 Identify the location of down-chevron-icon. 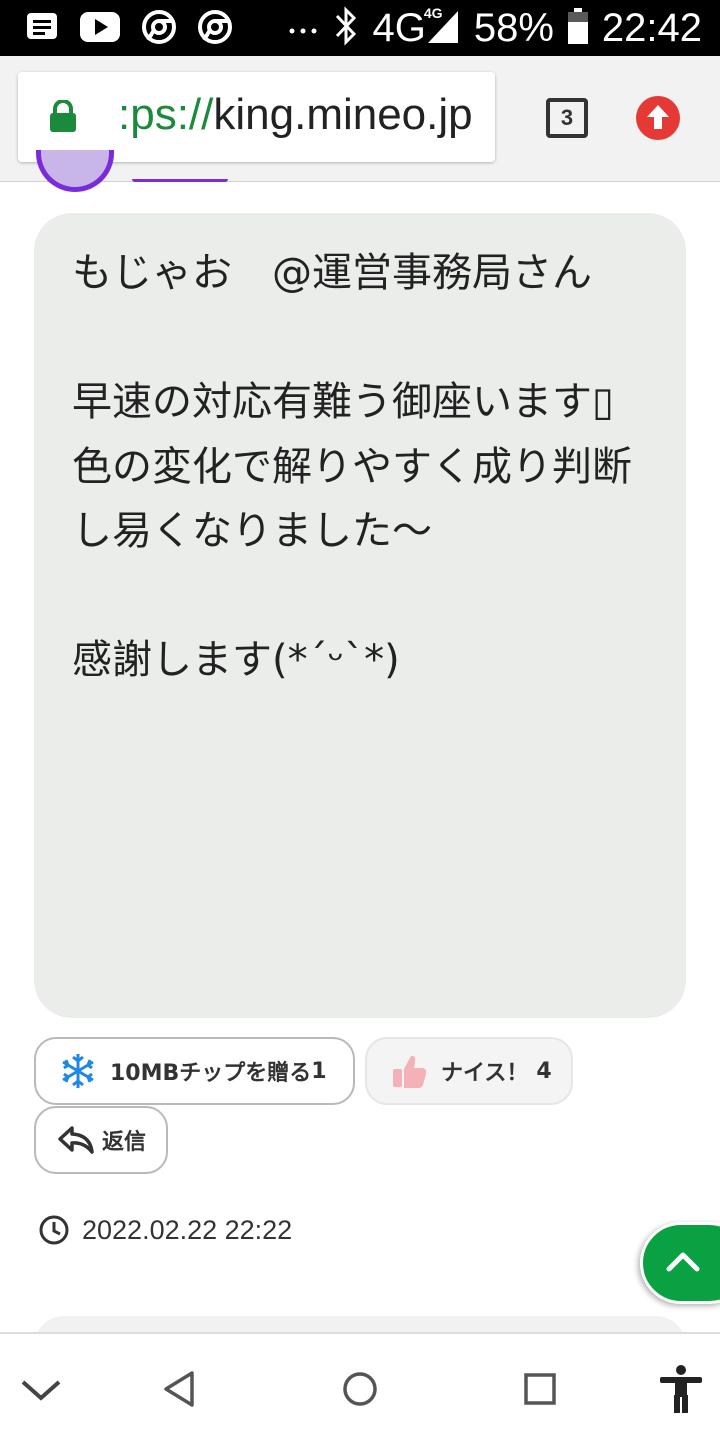
(41, 1389).